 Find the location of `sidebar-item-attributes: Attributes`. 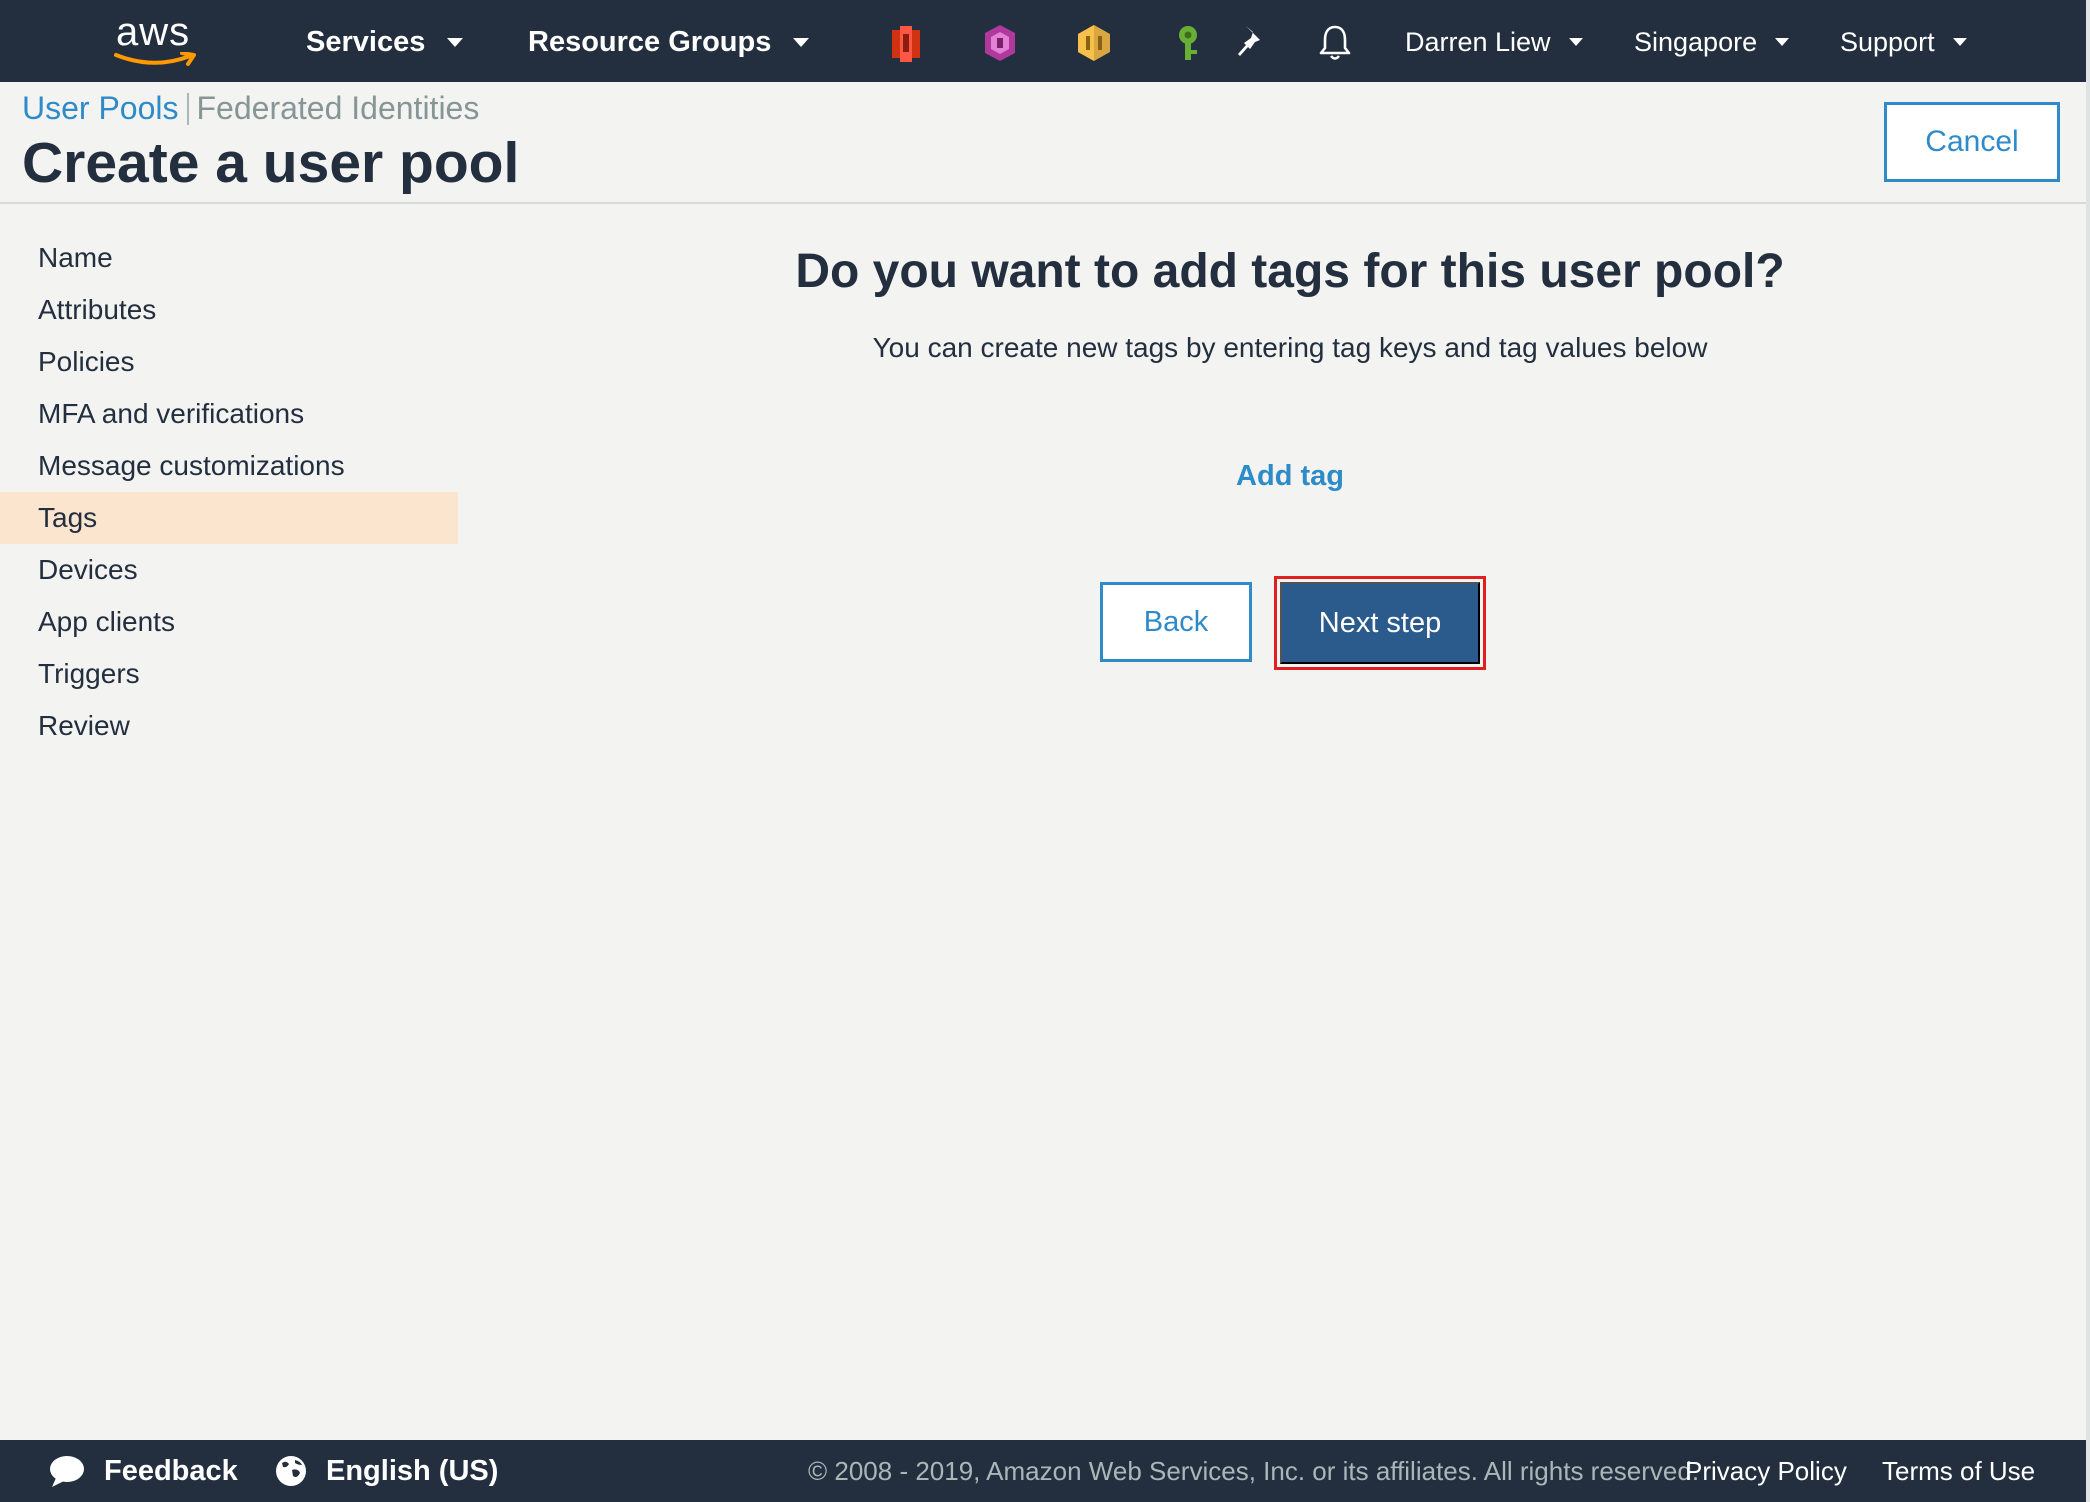

sidebar-item-attributes: Attributes is located at coordinates (229, 310).